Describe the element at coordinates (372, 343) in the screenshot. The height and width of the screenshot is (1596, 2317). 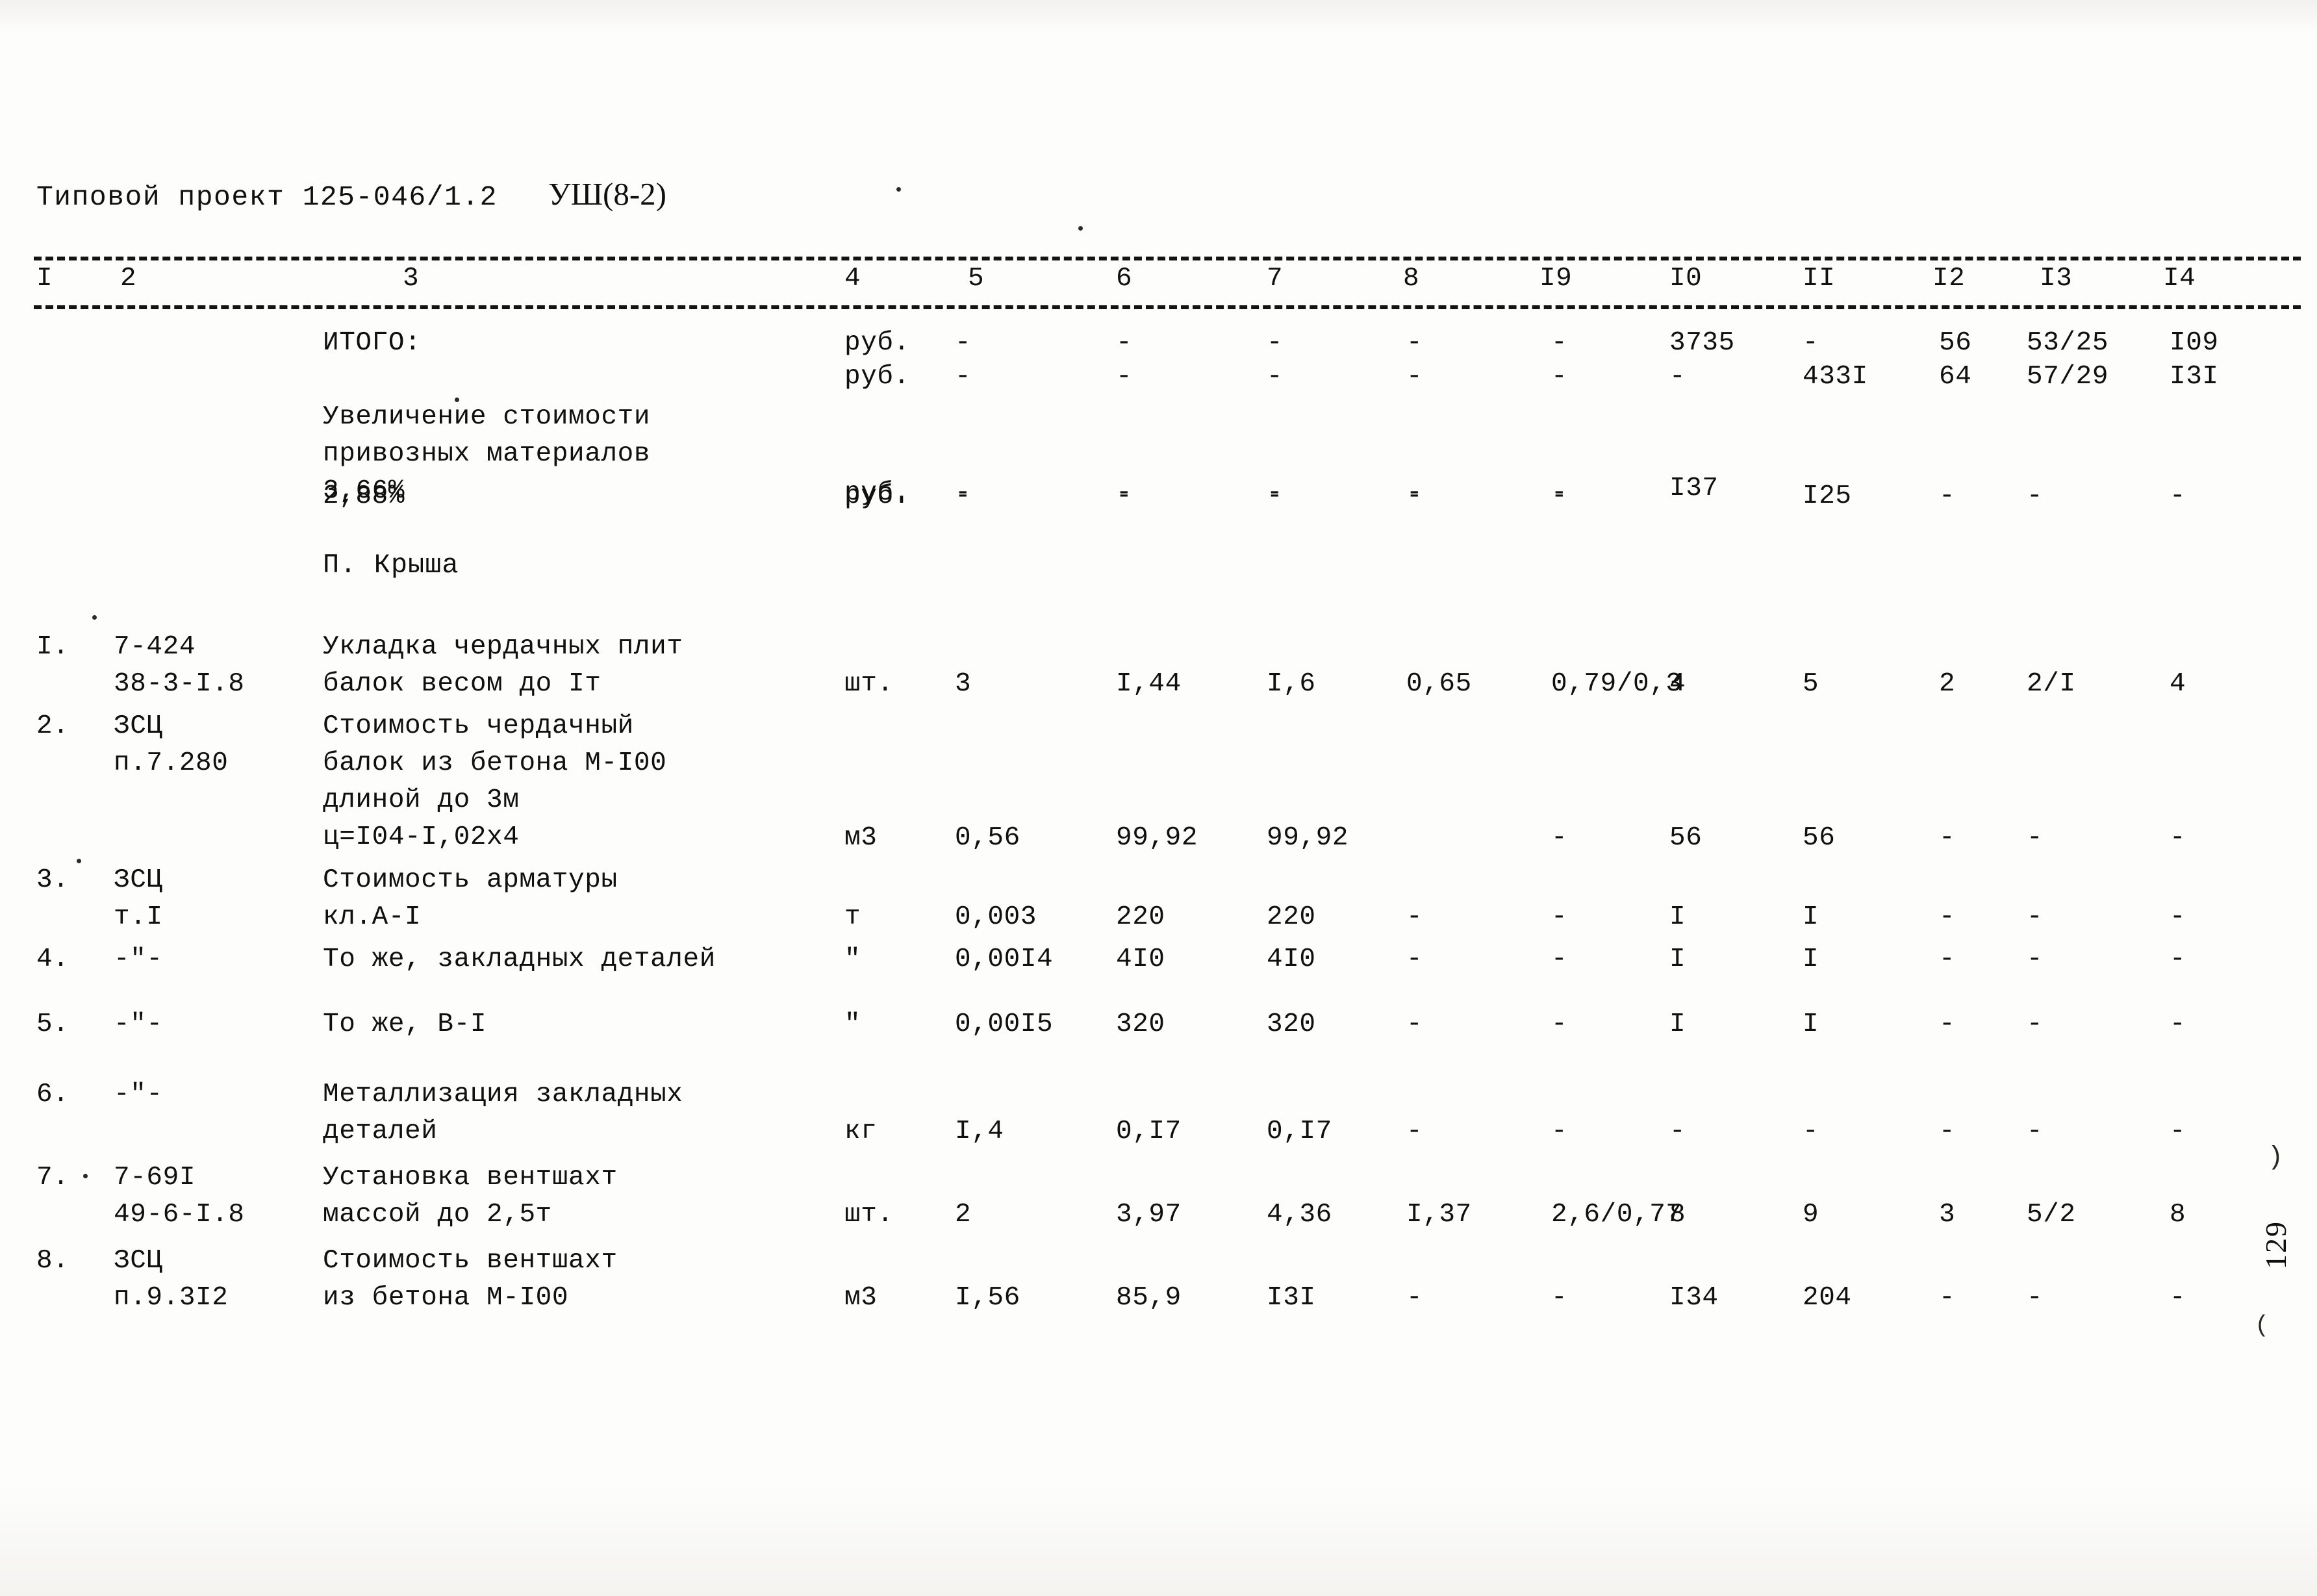
I see `row-description: ИТОГО:` at that location.